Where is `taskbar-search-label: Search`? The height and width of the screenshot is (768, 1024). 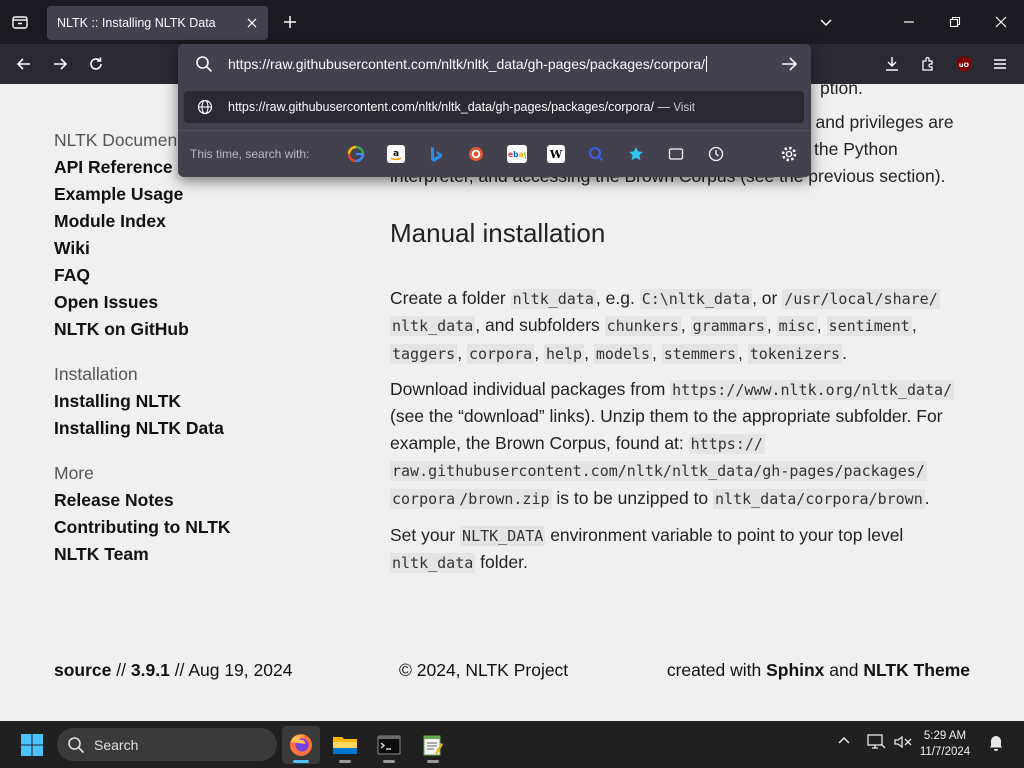 taskbar-search-label: Search is located at coordinates (116, 745).